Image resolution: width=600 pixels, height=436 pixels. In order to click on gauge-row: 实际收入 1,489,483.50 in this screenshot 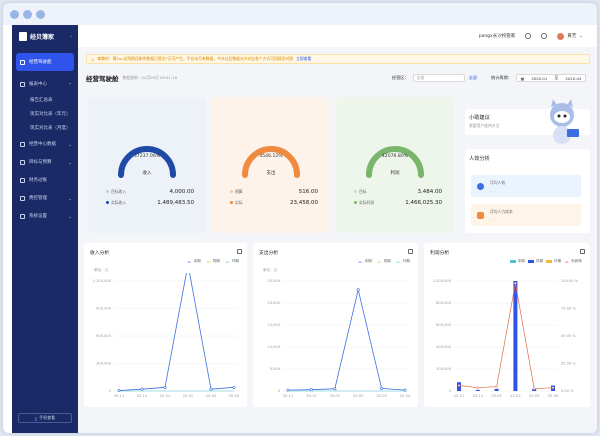, I will do `click(150, 203)`.